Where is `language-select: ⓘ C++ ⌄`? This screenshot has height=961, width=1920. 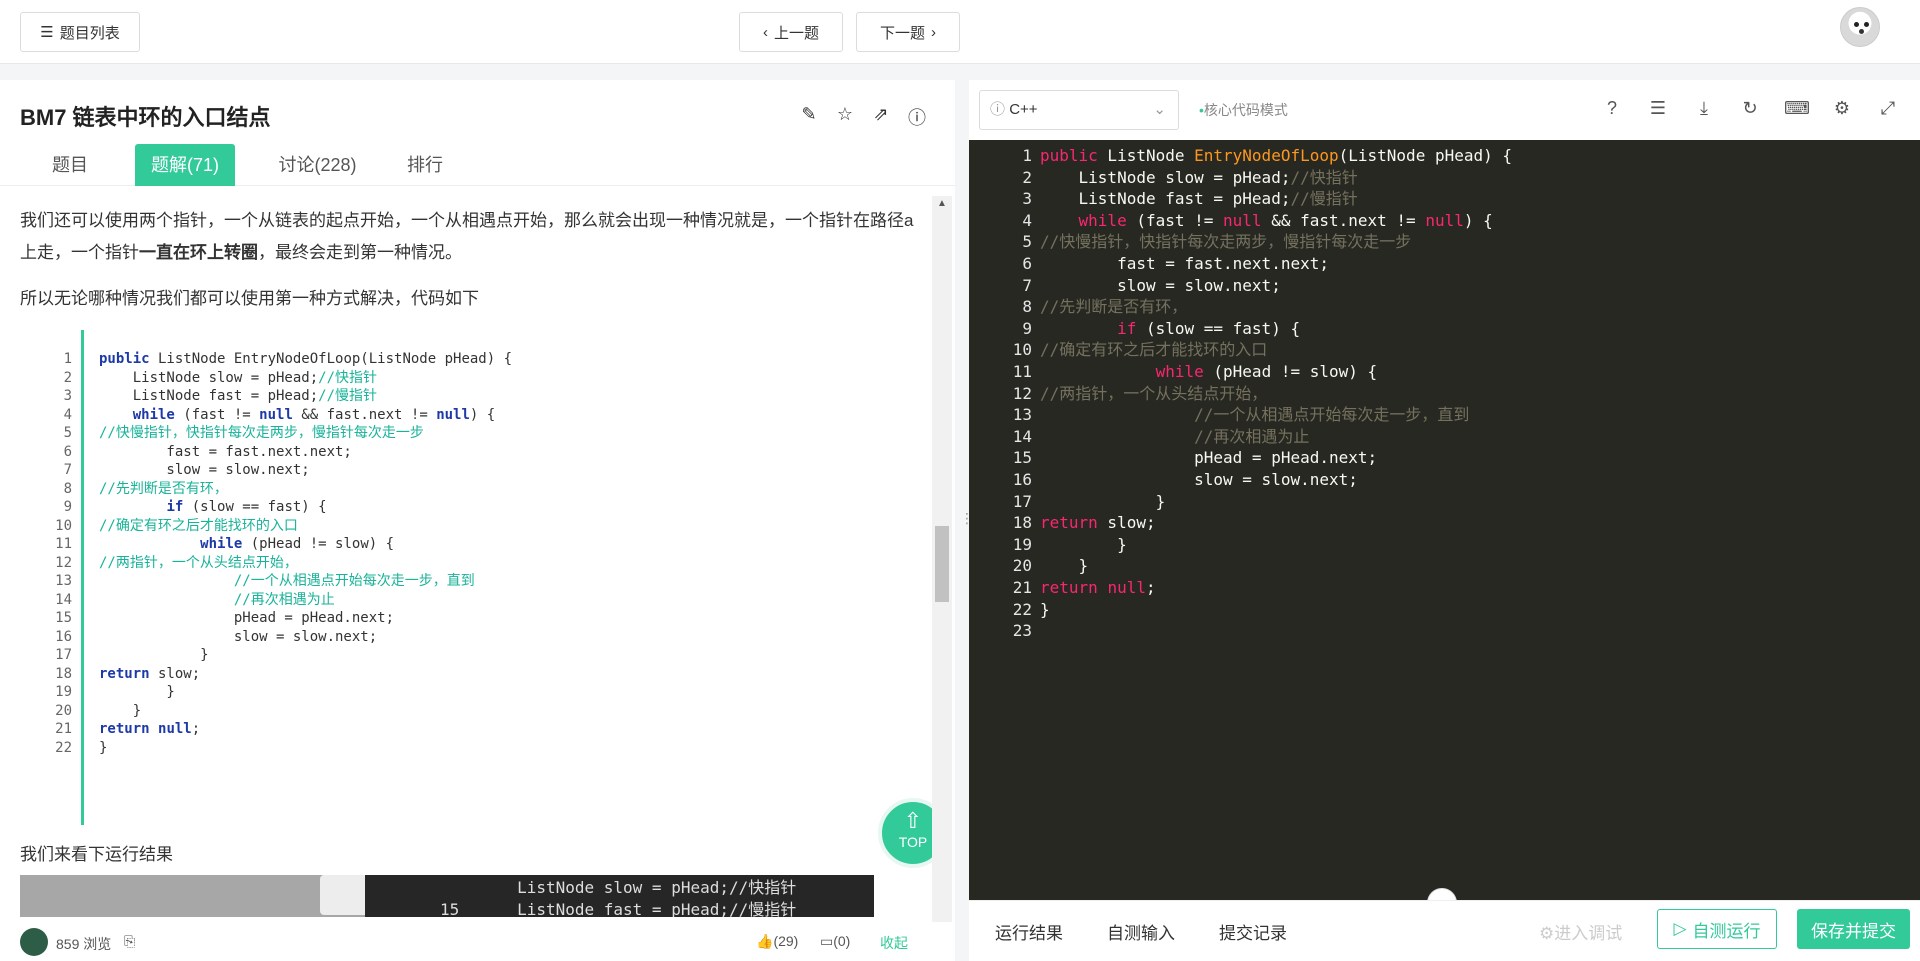 language-select: ⓘ C++ ⌄ is located at coordinates (1079, 110).